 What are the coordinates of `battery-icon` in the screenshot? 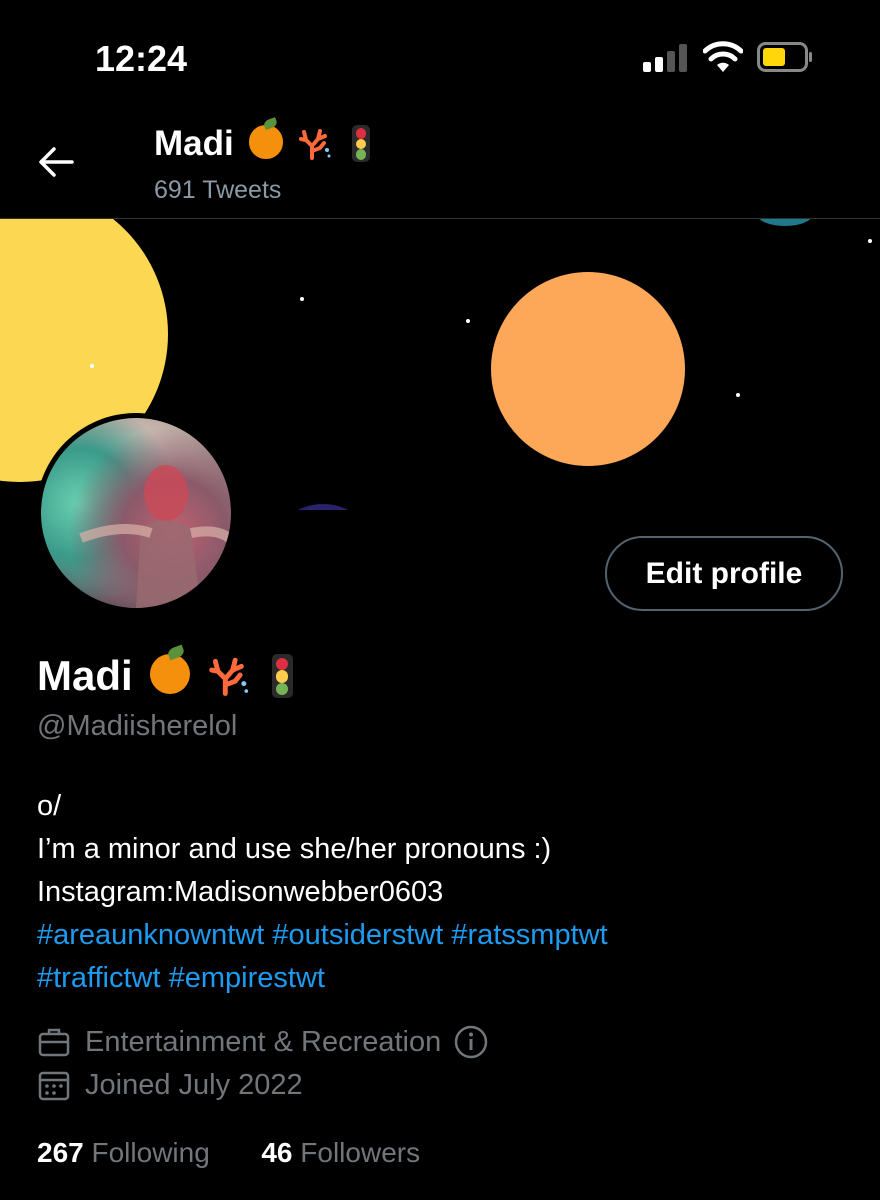 It's located at (784, 57).